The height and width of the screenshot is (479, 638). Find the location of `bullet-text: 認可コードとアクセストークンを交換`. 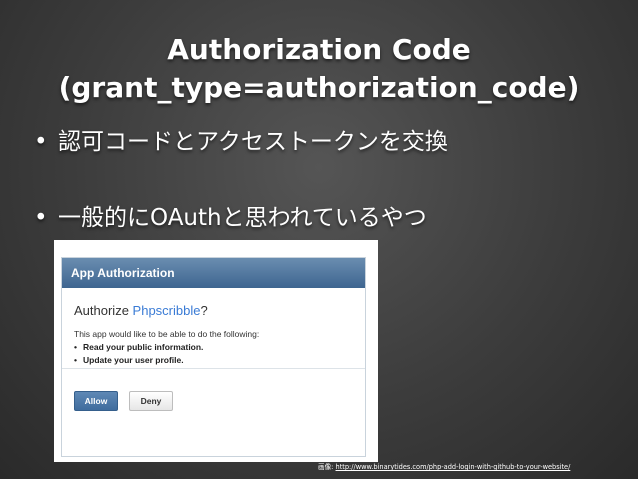

bullet-text: 認可コードとアクセストークンを交換 is located at coordinates (253, 142).